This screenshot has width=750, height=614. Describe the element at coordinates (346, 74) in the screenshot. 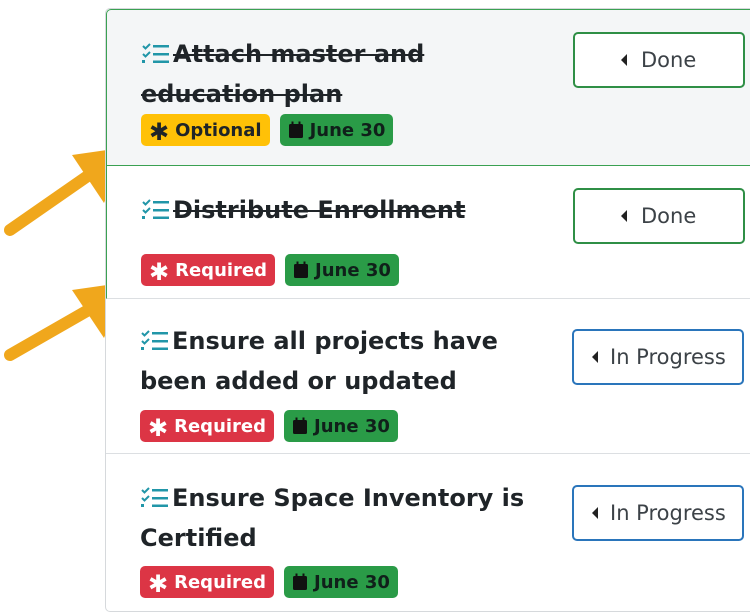

I see `task-title: Attach master and education plan` at that location.